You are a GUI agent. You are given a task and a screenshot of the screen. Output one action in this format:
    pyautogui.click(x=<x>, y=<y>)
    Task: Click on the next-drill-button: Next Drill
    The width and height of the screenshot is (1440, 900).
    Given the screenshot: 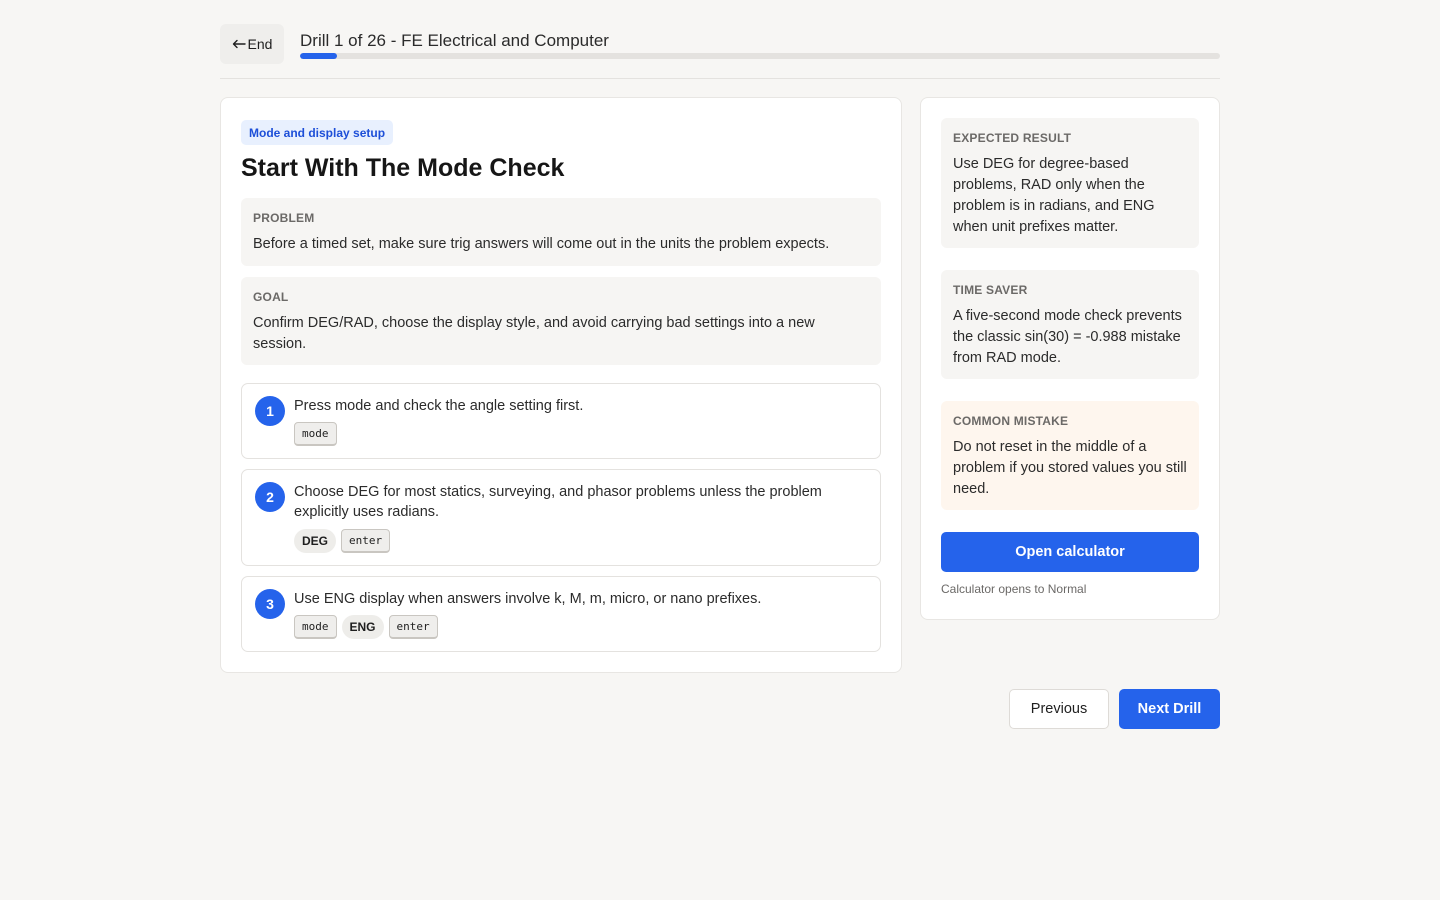 What is the action you would take?
    pyautogui.click(x=1169, y=709)
    